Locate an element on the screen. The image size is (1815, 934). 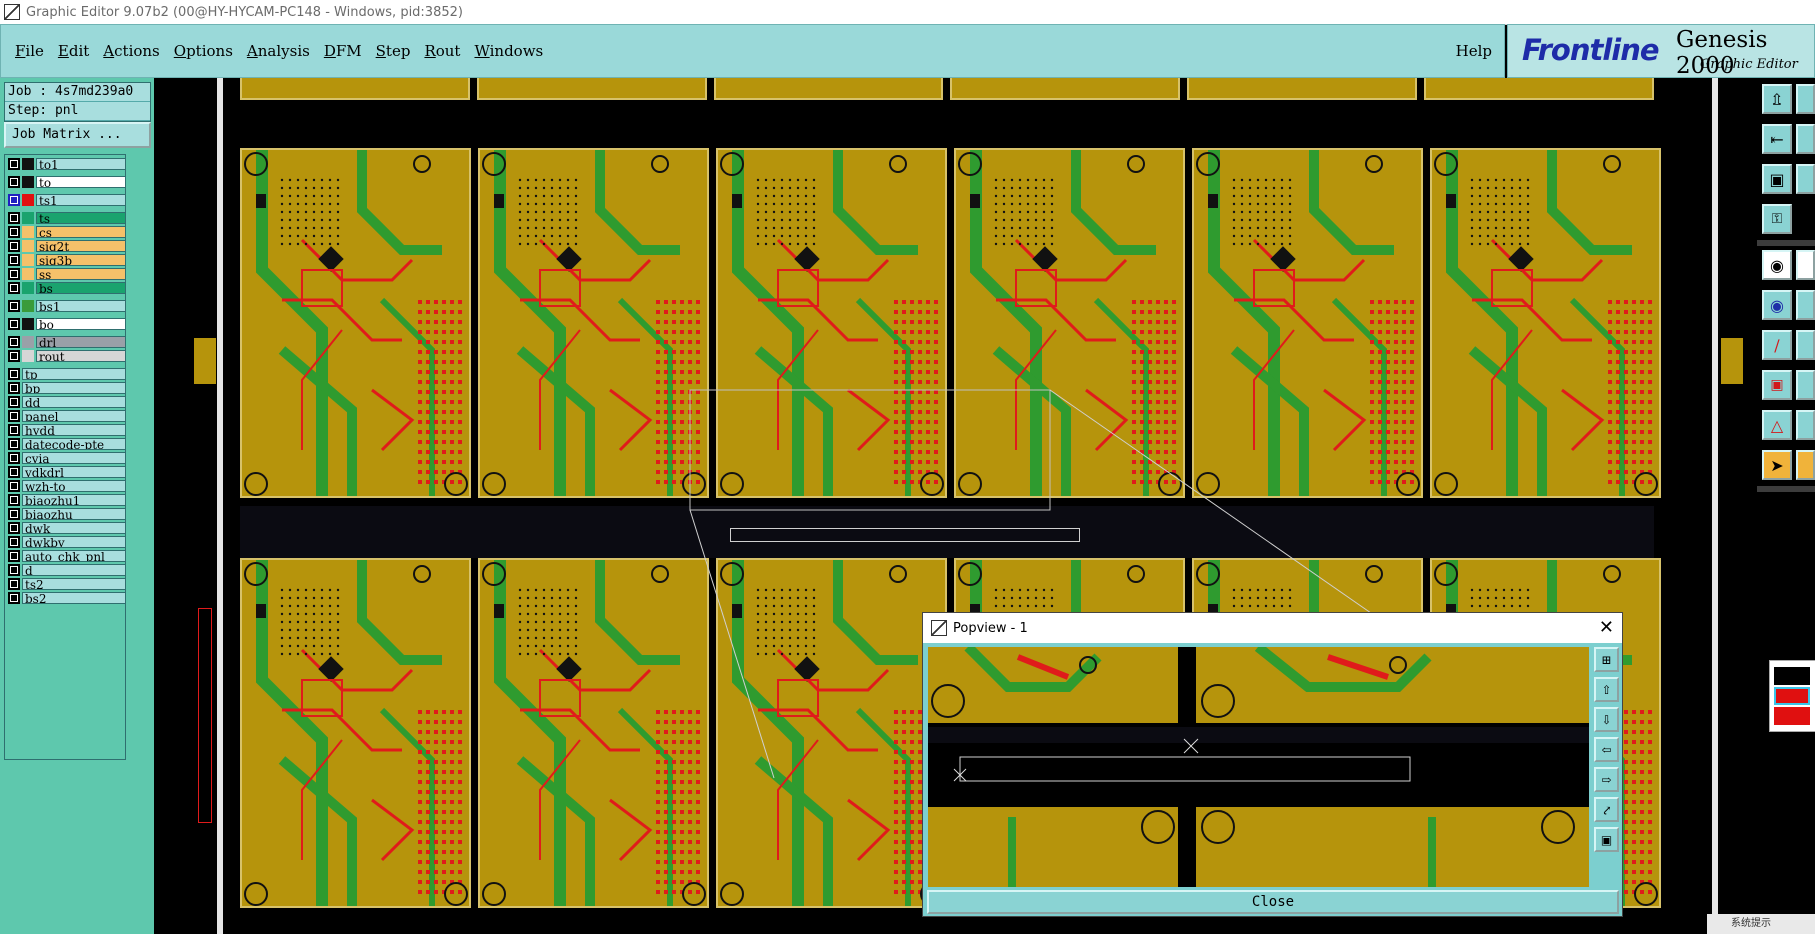
surface-button: △ is located at coordinates (1777, 425).